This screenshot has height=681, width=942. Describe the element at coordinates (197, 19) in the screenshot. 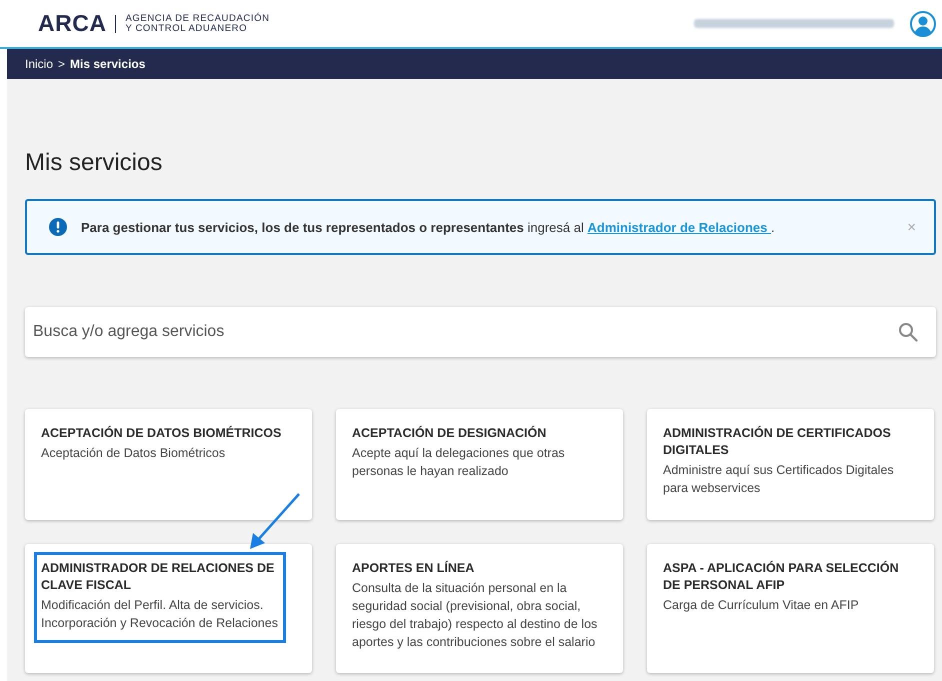

I see `agency-name-line: AGENCIA DE RECAUDACIÓN` at that location.